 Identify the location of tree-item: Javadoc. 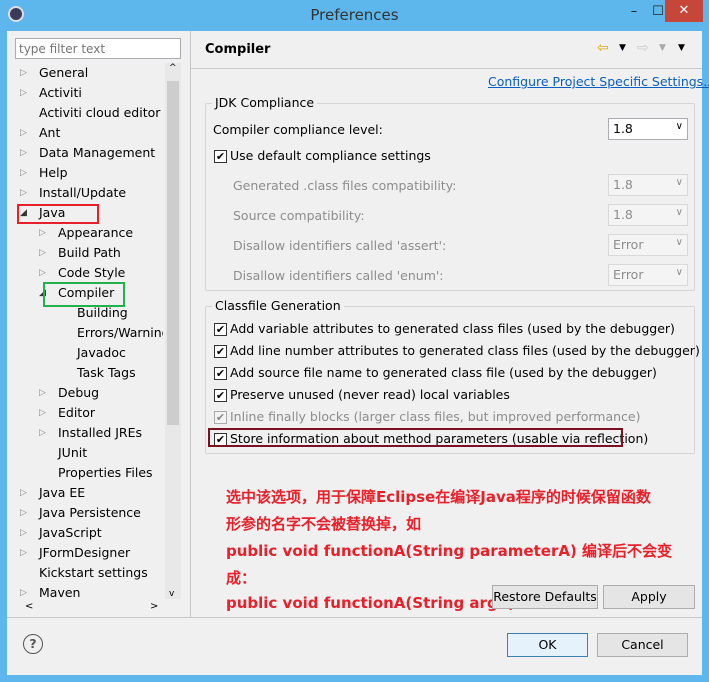
(85, 353).